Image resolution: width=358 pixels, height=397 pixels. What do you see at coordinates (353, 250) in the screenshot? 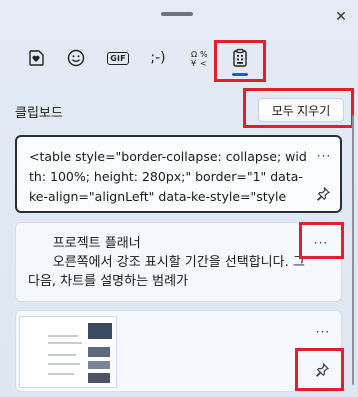
I see `scrollbar` at bounding box center [353, 250].